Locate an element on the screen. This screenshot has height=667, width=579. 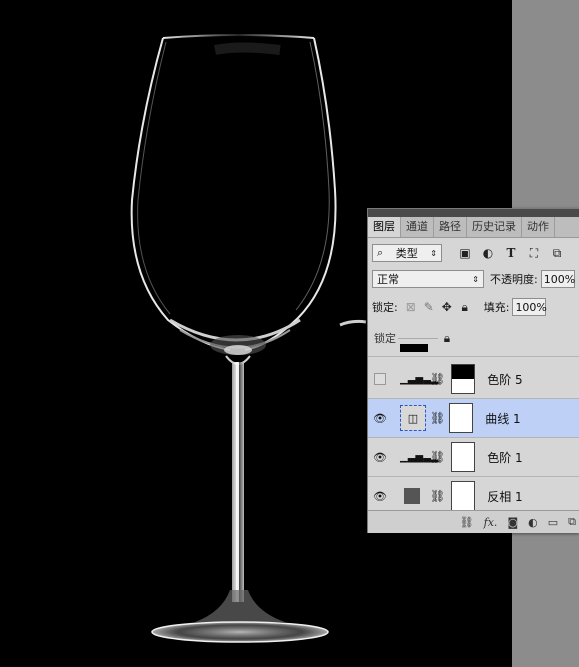
add-mask-icon: ◙ is located at coordinates (512, 522).